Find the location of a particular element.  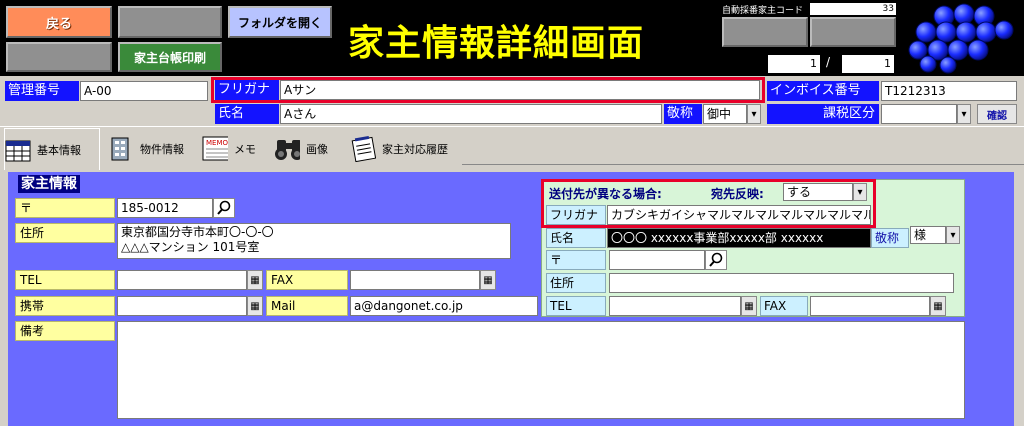

svg-text: MEMO is located at coordinates (217, 143).